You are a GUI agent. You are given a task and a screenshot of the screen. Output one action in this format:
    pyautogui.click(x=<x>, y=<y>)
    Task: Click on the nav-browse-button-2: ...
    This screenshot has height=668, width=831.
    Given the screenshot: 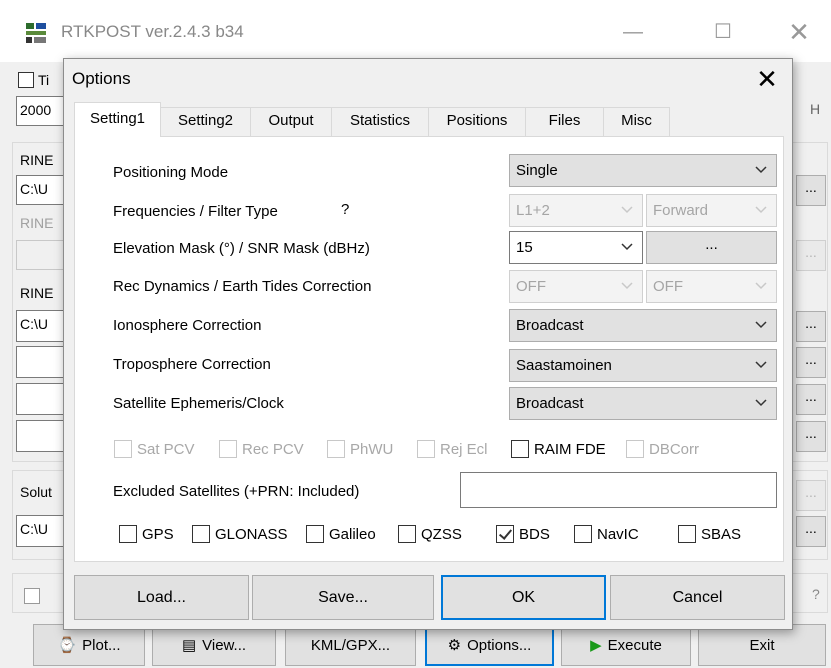 What is the action you would take?
    pyautogui.click(x=811, y=362)
    